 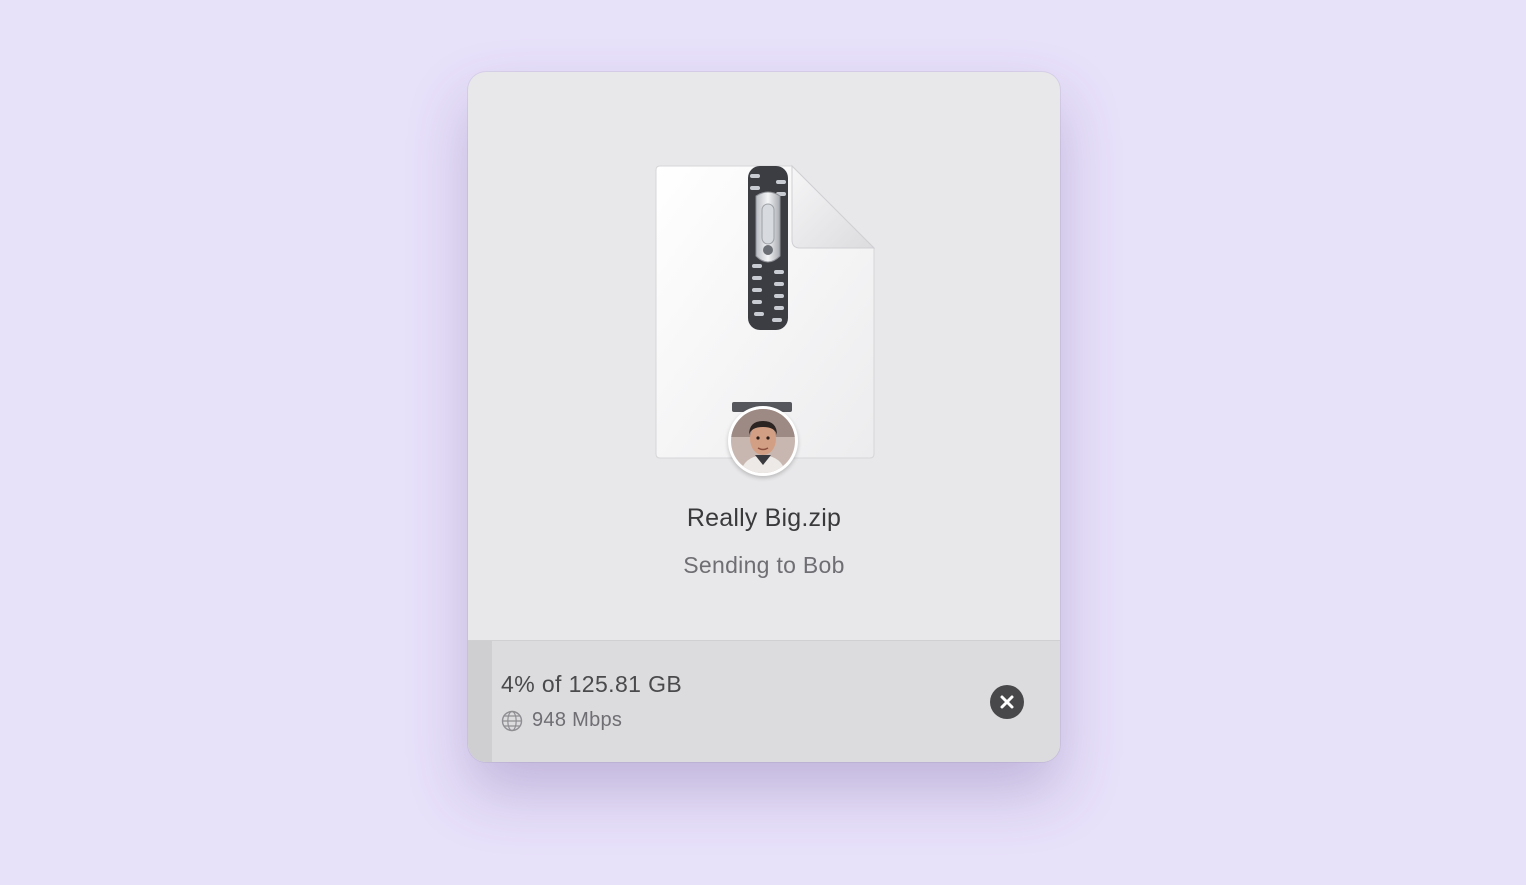 I want to click on progress-text: 4% of 125.81 GB, so click(x=592, y=684).